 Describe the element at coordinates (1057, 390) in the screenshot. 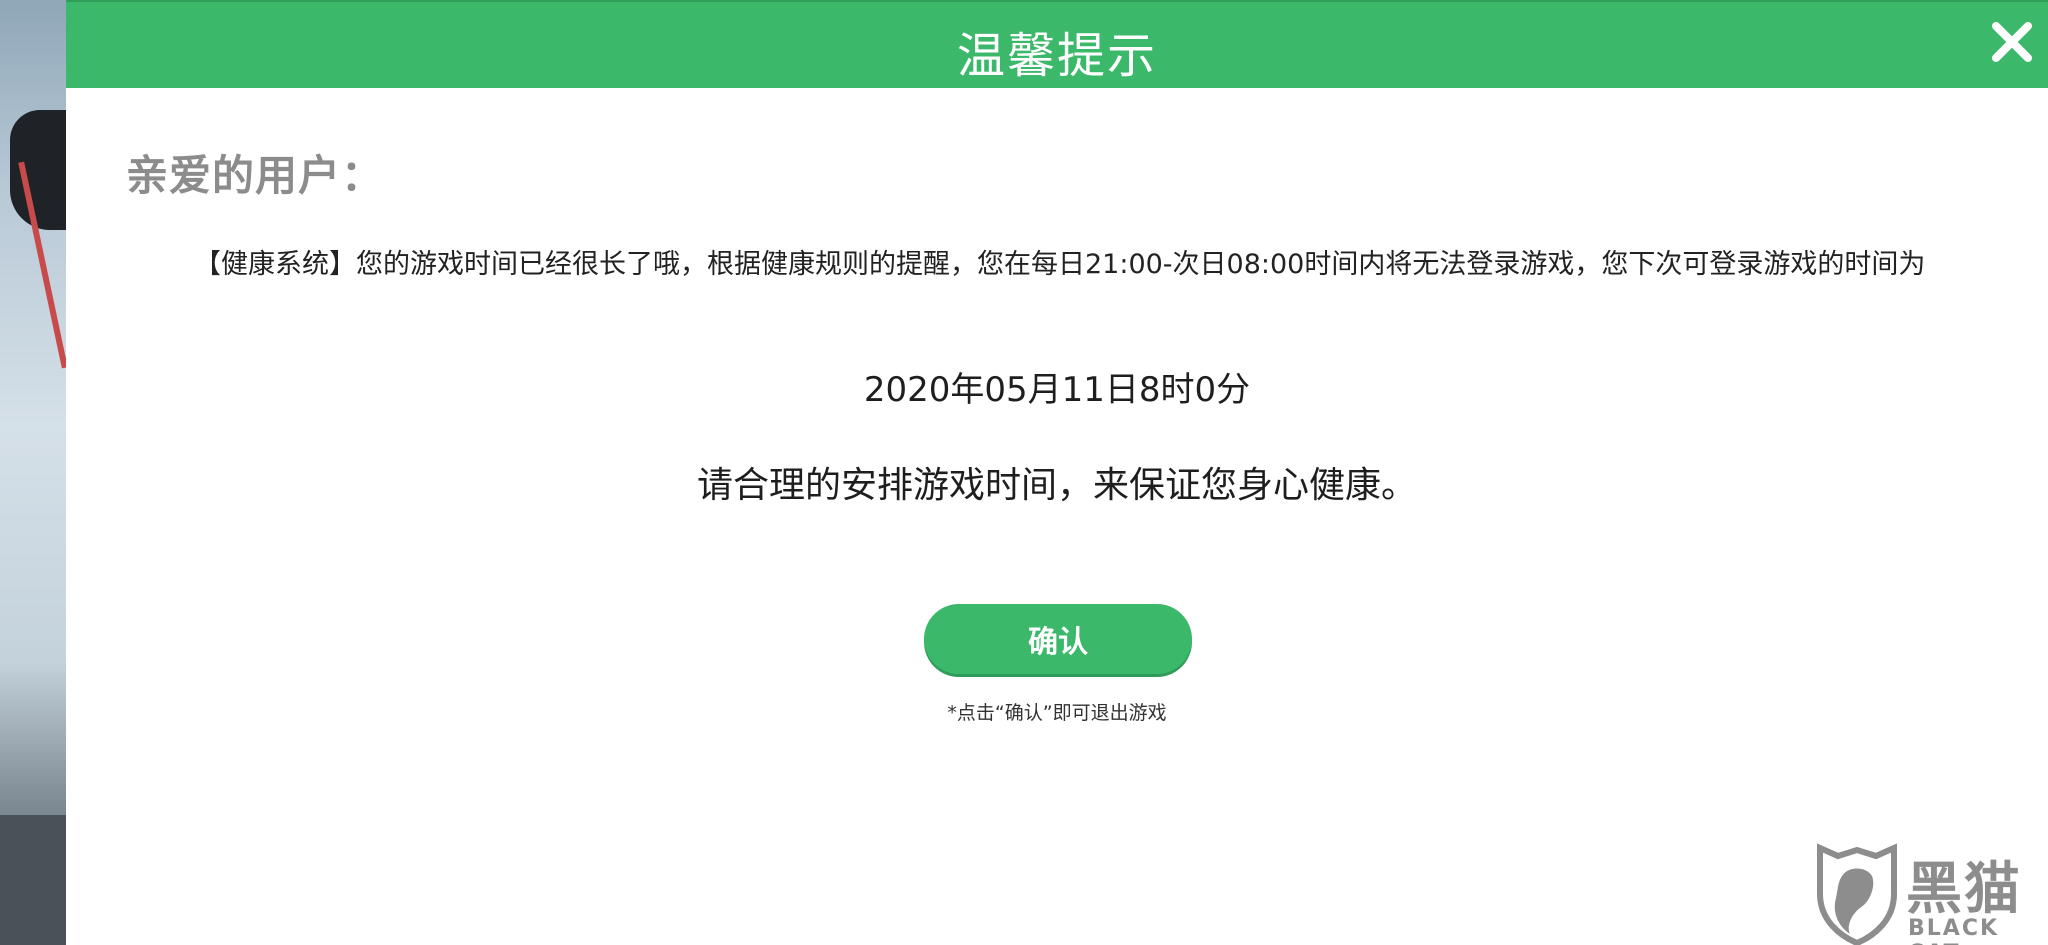

I see `next-login-time: 2020年05月11日8时0分` at that location.